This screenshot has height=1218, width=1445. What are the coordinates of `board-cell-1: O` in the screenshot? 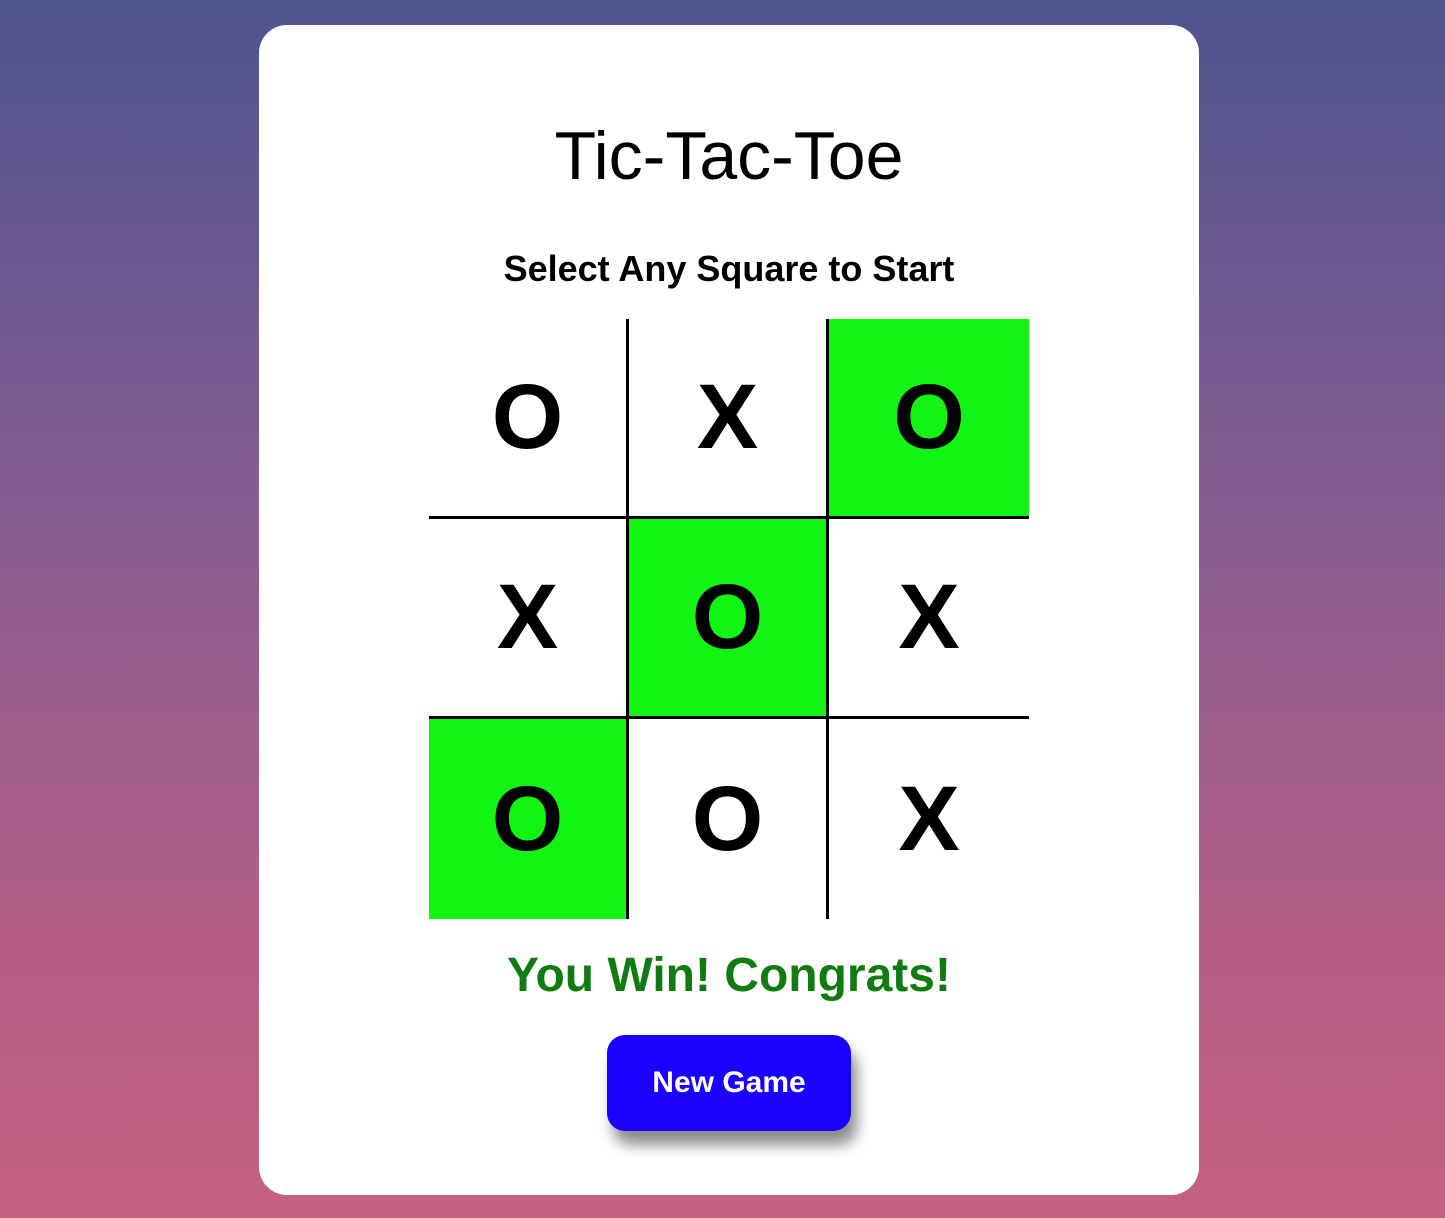 It's located at (529, 419).